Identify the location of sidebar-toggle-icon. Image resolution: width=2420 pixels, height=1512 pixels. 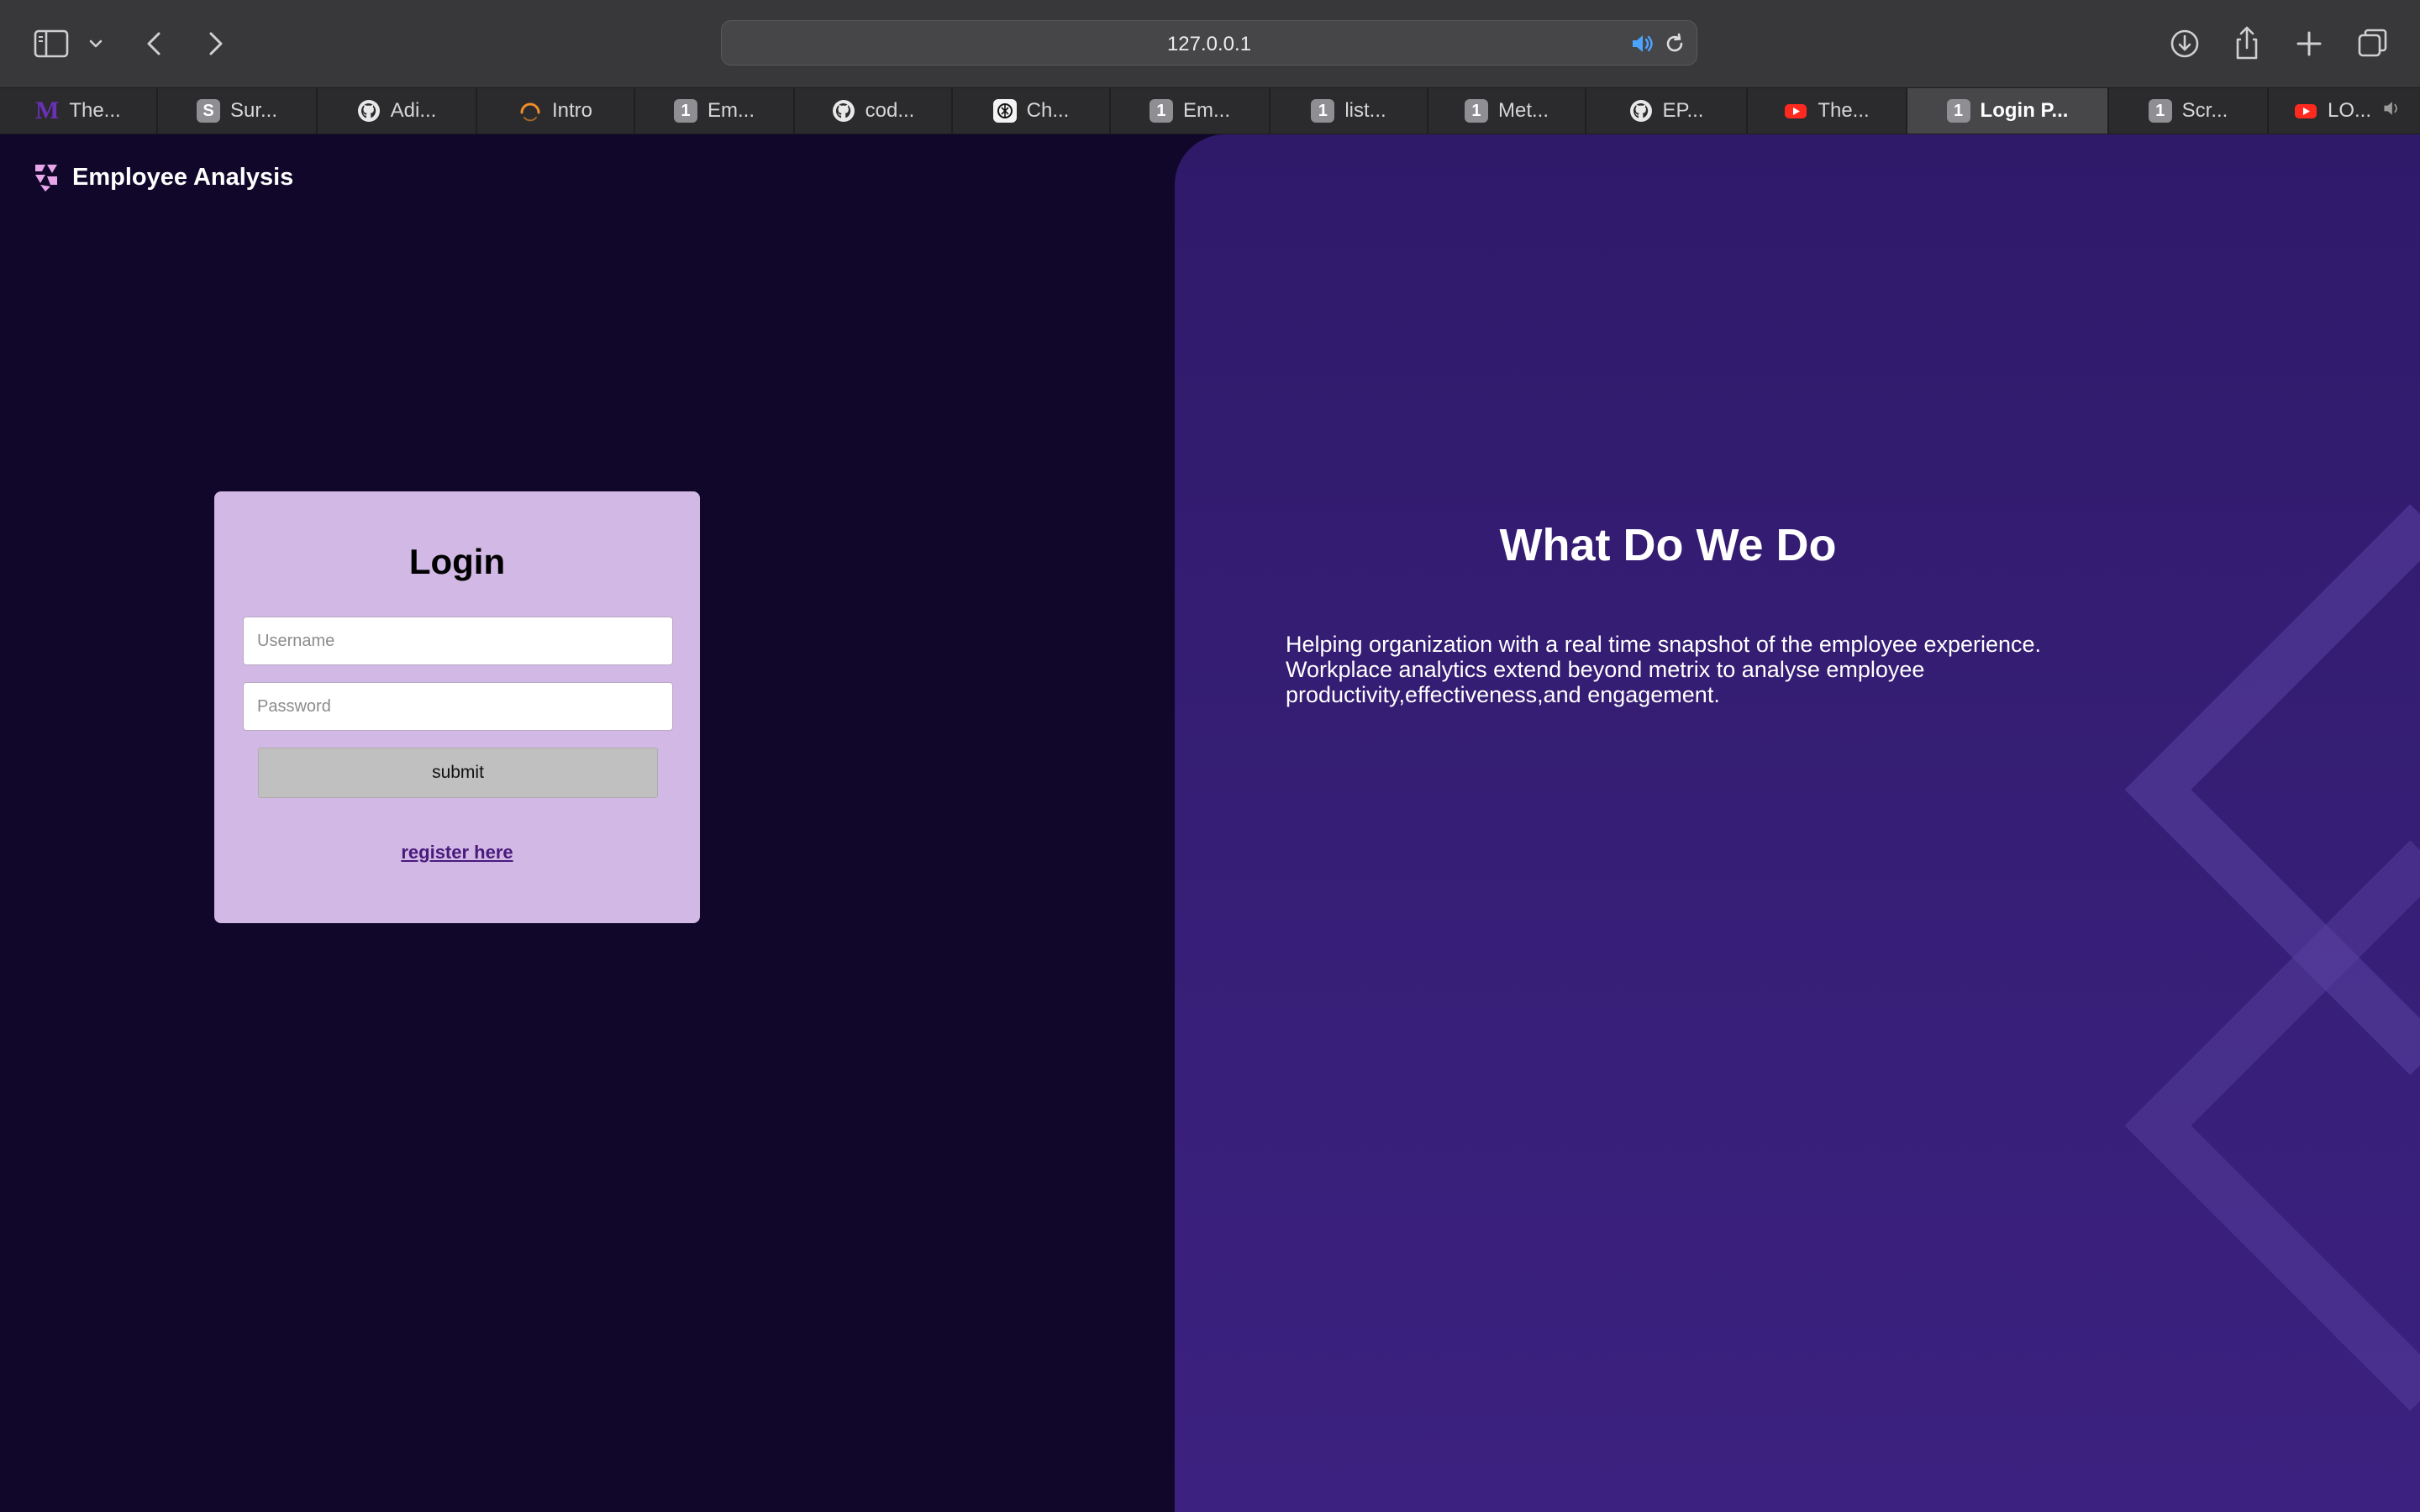
(52, 44).